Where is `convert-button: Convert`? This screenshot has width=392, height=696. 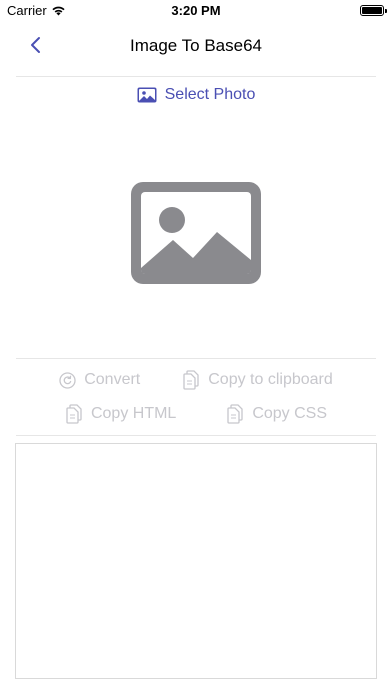 convert-button: Convert is located at coordinates (99, 380).